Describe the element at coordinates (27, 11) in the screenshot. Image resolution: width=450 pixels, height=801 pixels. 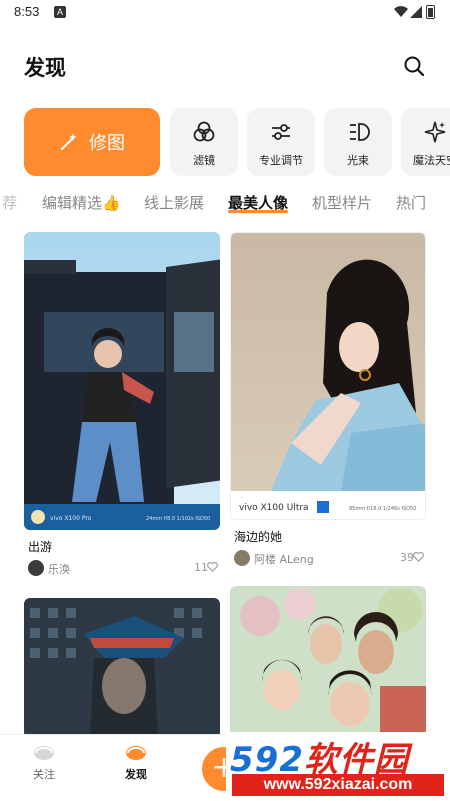
I see `status-time: 8:53` at that location.